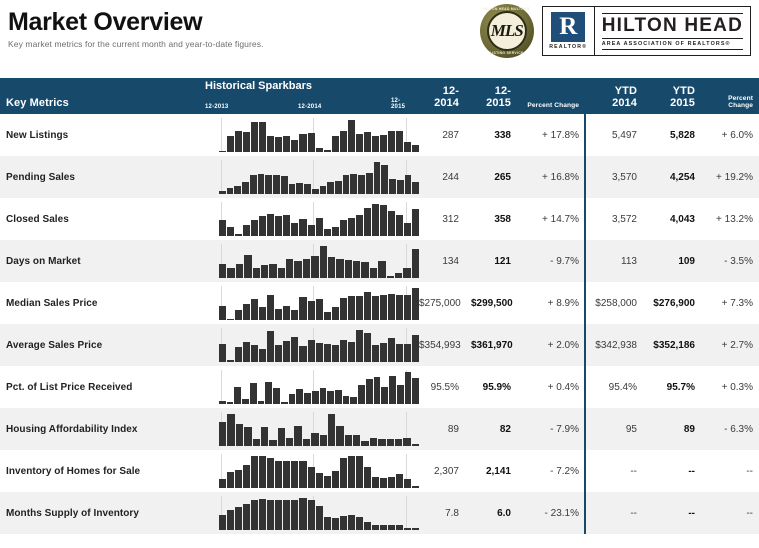 The image size is (759, 548). Describe the element at coordinates (749, 513) in the screenshot. I see `ytd-percent-change: --` at that location.